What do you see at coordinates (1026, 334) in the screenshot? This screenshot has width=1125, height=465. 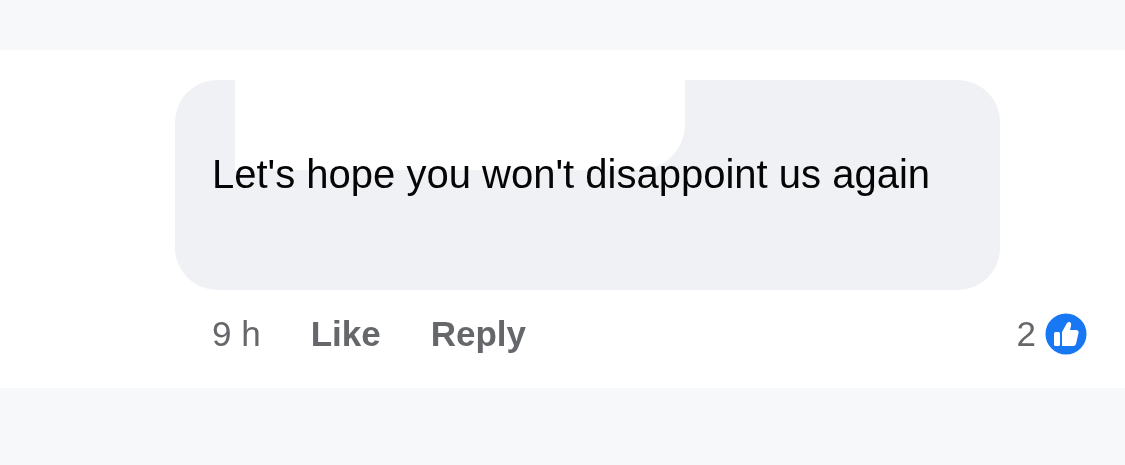 I see `reaction-count: 2` at bounding box center [1026, 334].